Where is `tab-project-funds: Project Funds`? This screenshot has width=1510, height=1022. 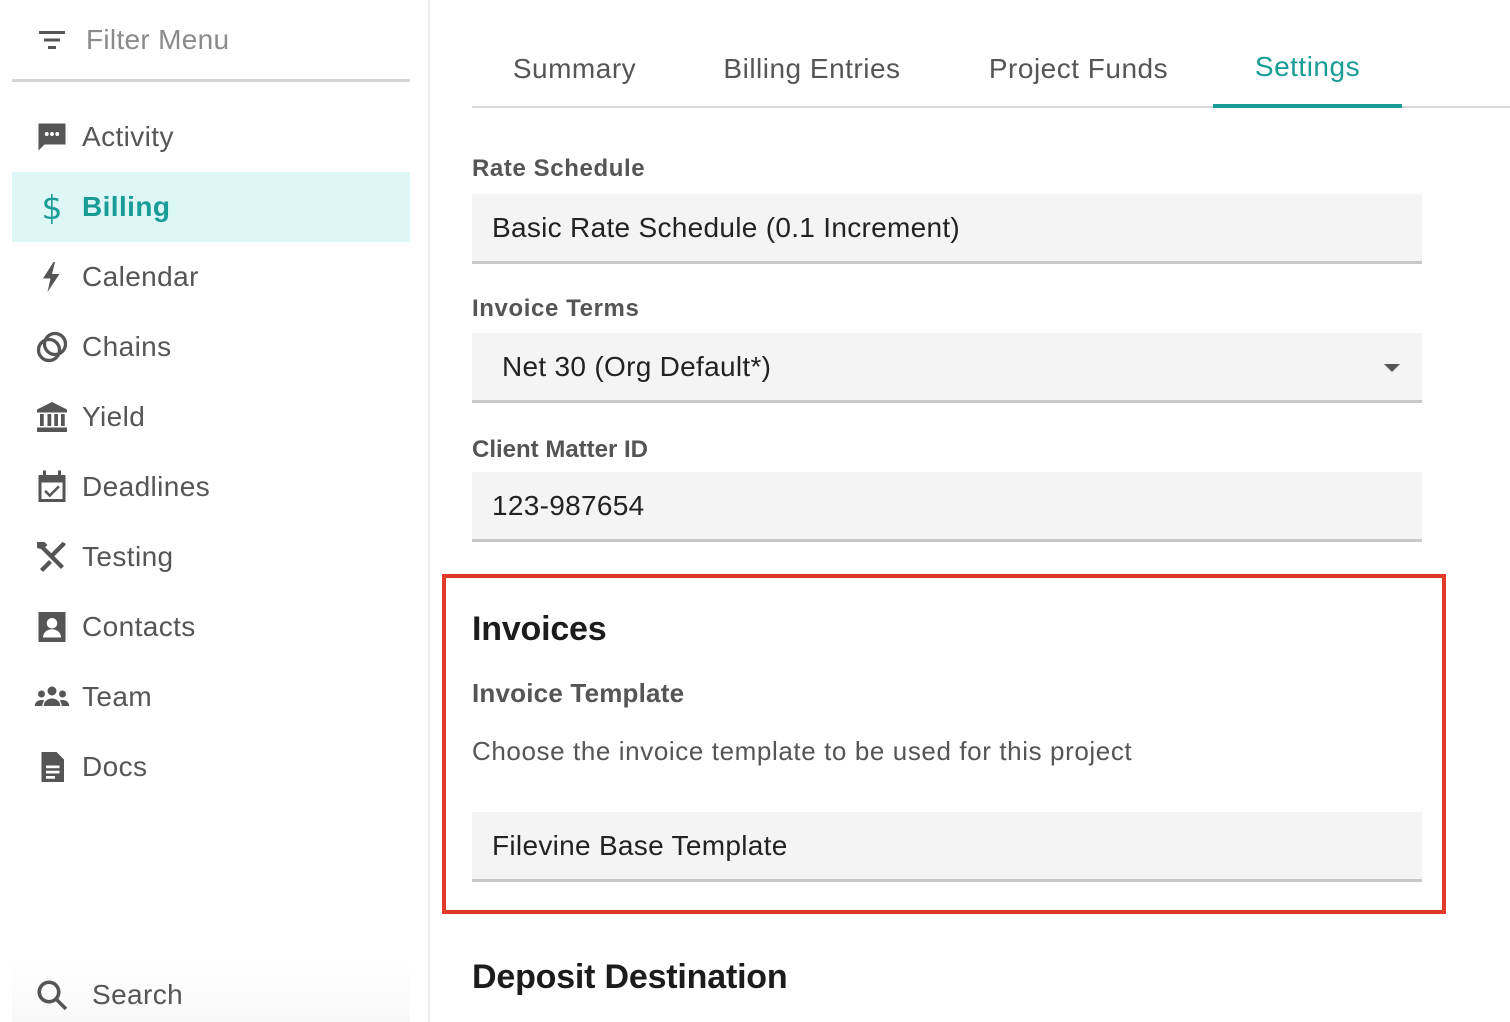 tab-project-funds: Project Funds is located at coordinates (1078, 69).